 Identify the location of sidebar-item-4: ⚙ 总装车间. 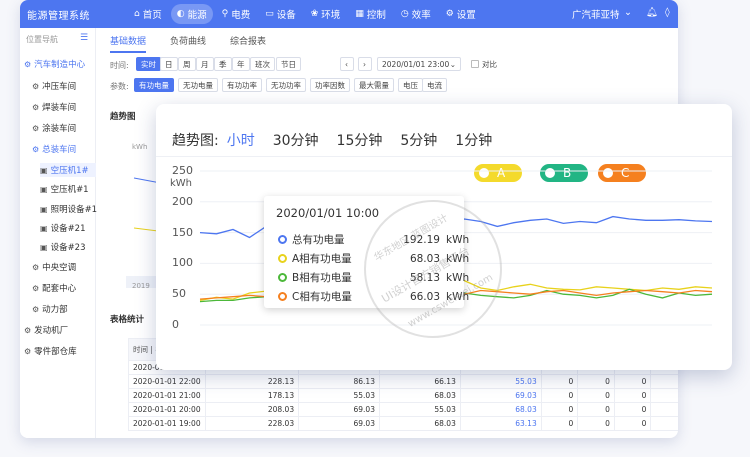
(54, 149).